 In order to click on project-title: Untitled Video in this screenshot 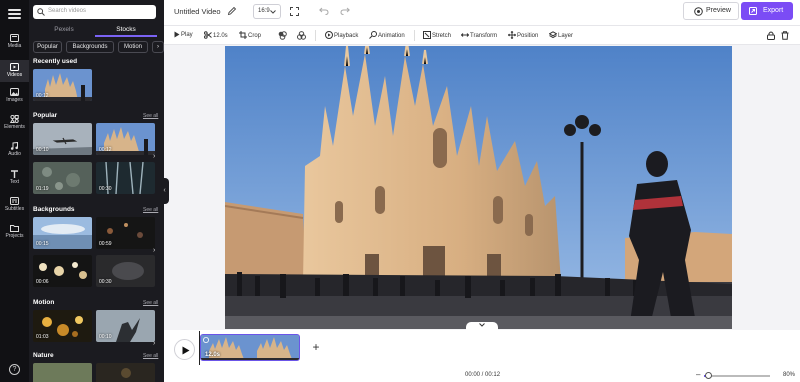, I will do `click(197, 11)`.